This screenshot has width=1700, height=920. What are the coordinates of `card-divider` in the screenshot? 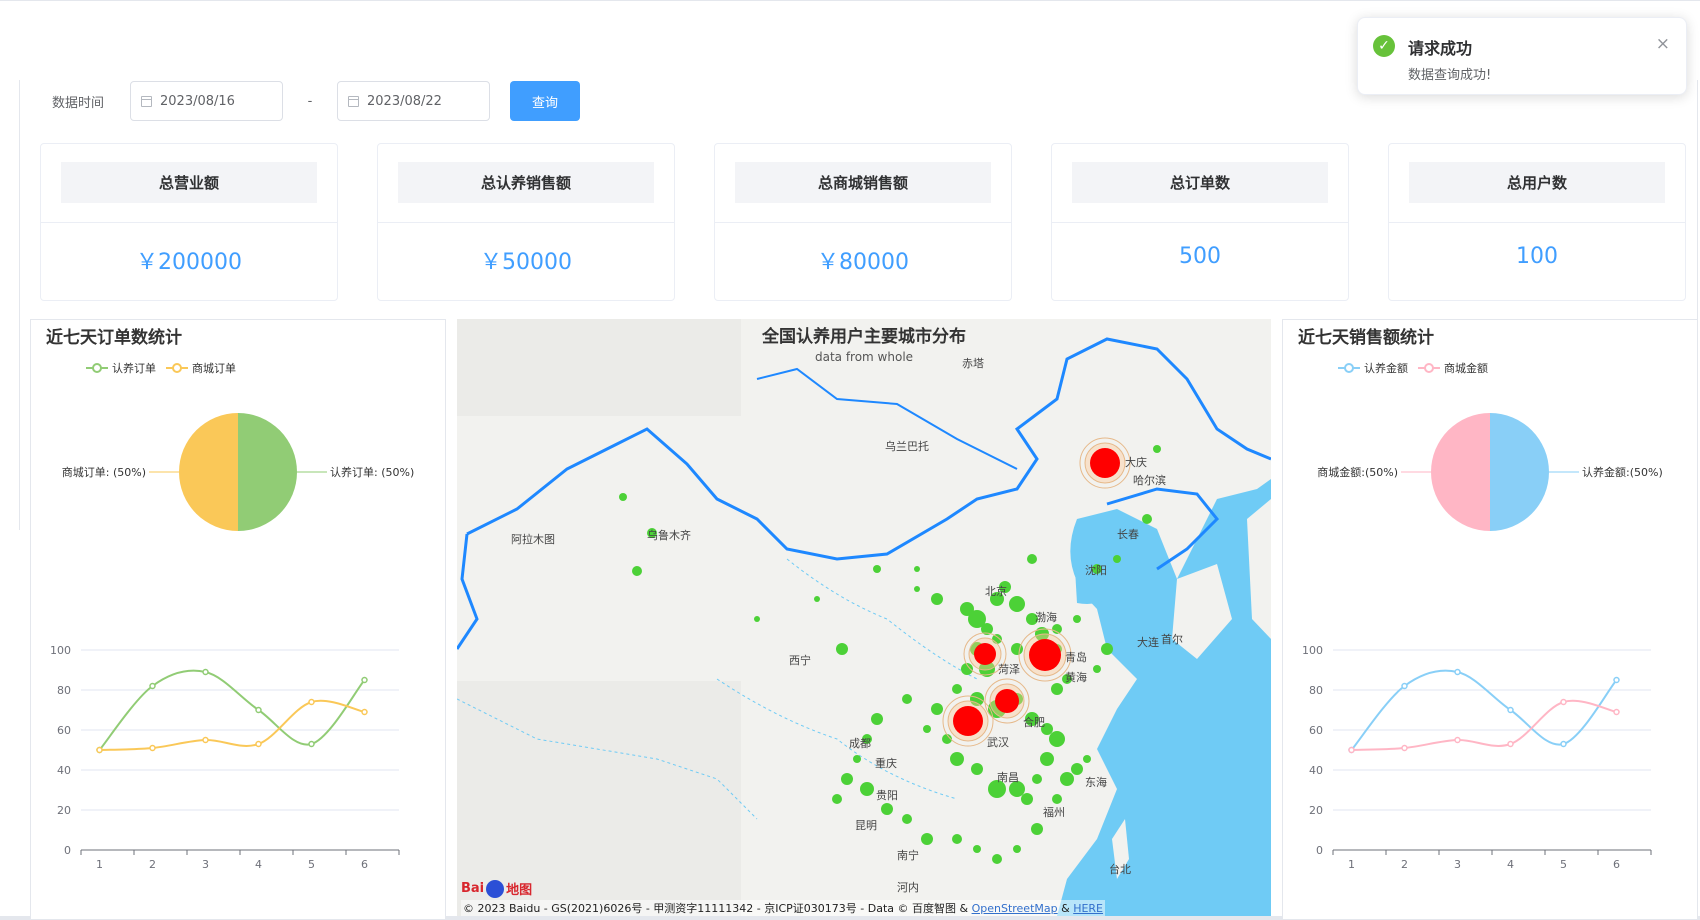 It's located at (526, 222).